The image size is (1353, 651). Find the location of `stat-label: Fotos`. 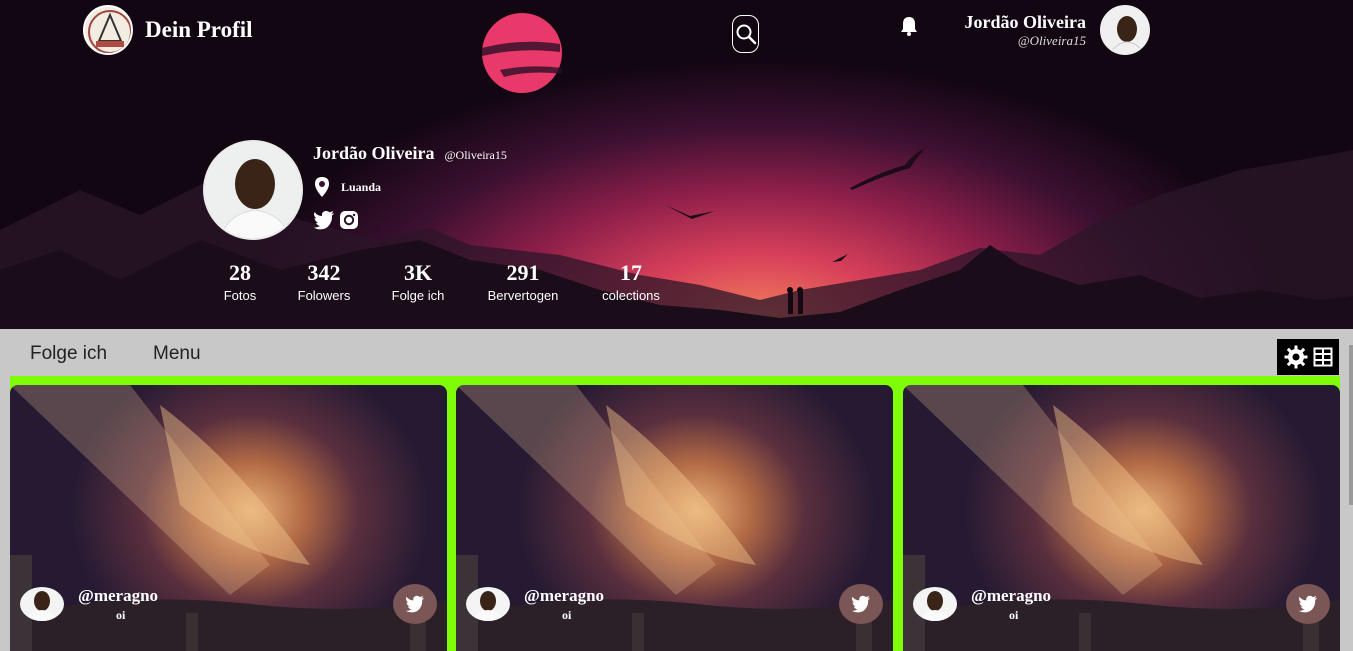

stat-label: Fotos is located at coordinates (240, 295).